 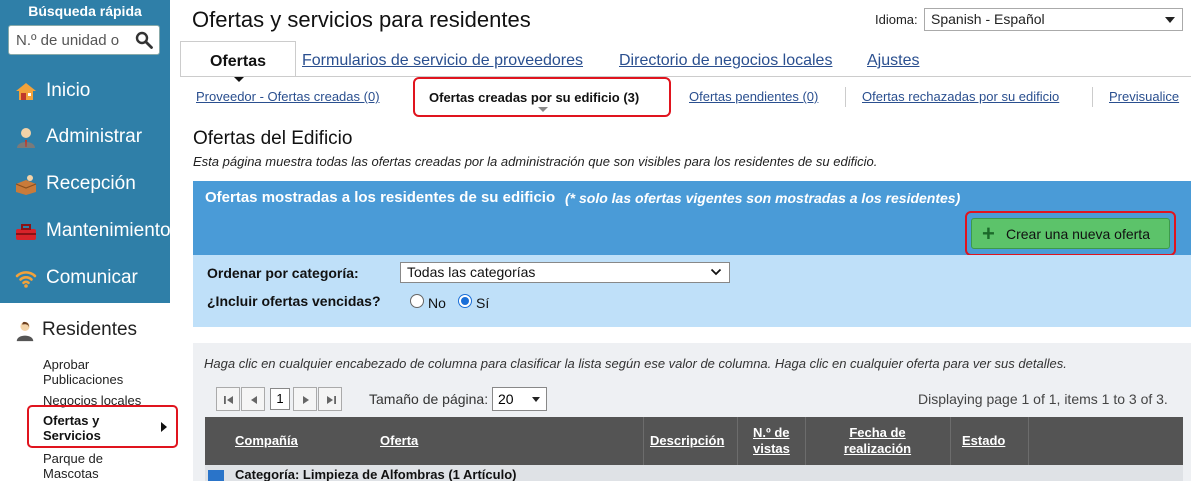 I want to click on page-number-input: 1, so click(x=280, y=399).